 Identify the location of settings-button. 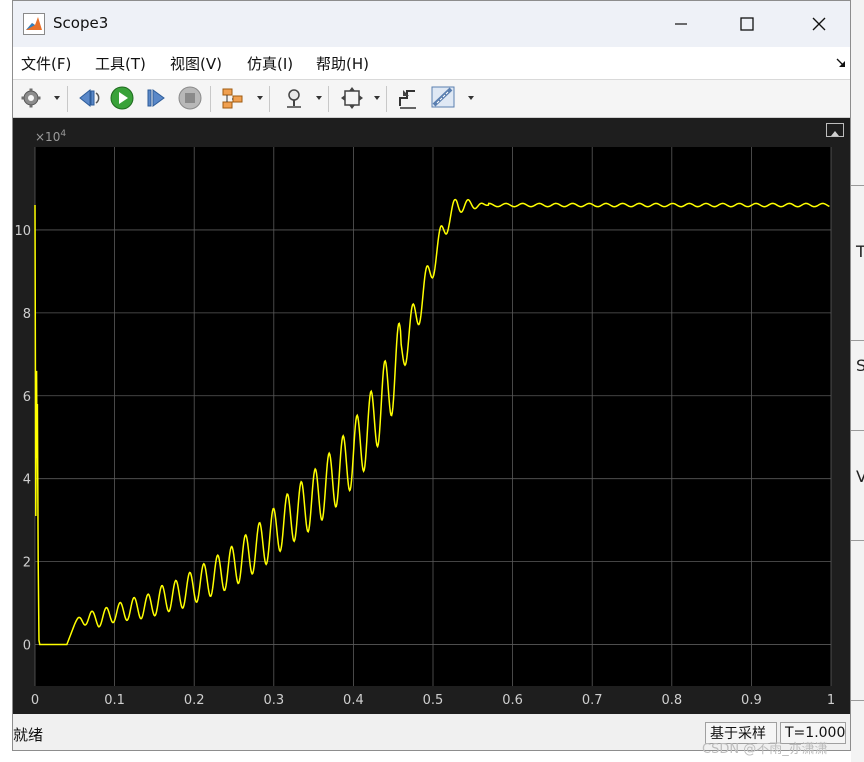
(31, 98).